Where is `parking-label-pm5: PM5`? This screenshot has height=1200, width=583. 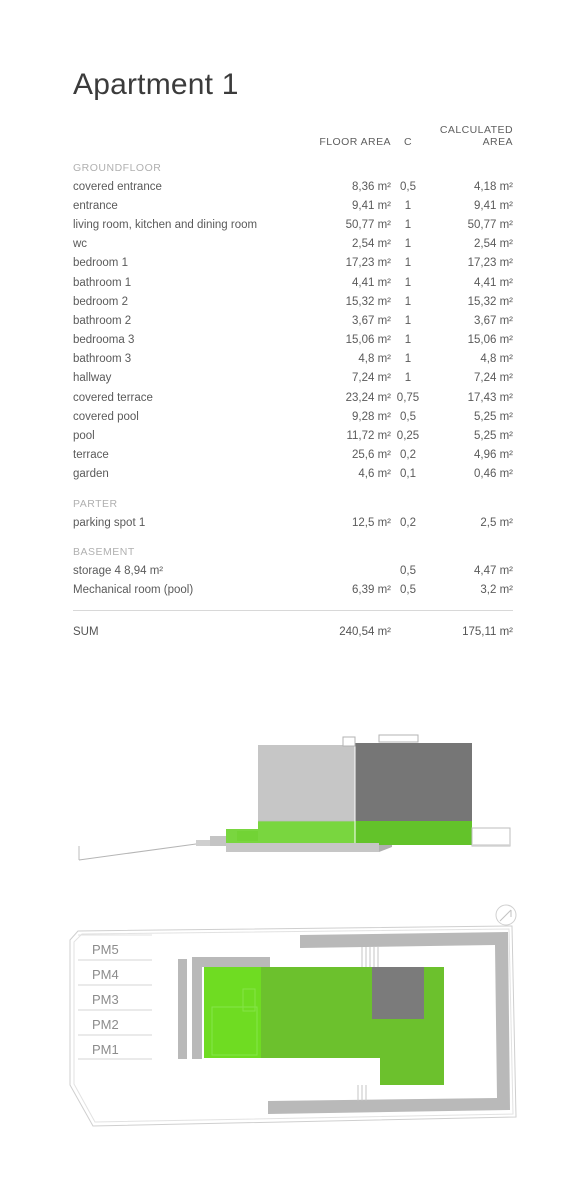
parking-label-pm5: PM5 is located at coordinates (105, 949).